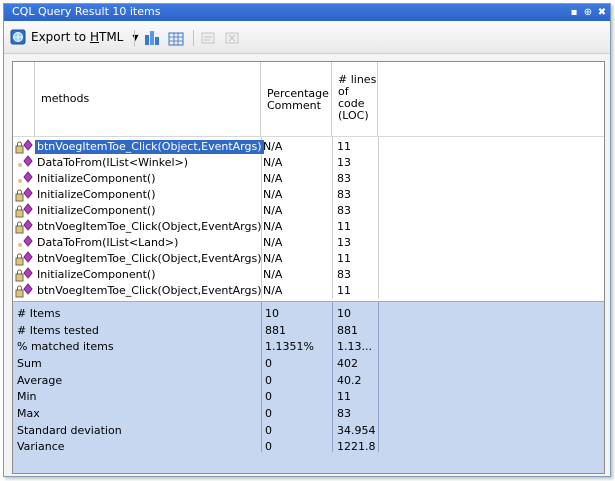 The image size is (615, 481). What do you see at coordinates (65, 346) in the screenshot?
I see `stat-label: % matched items` at bounding box center [65, 346].